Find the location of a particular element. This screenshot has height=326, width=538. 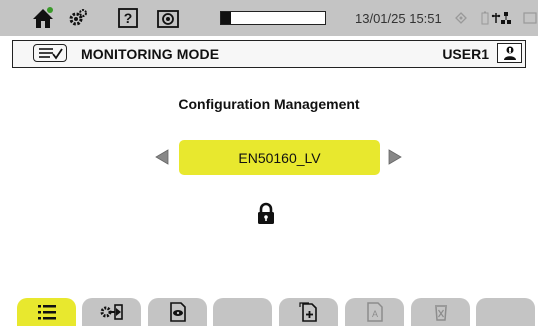

tab-list is located at coordinates (46, 312).